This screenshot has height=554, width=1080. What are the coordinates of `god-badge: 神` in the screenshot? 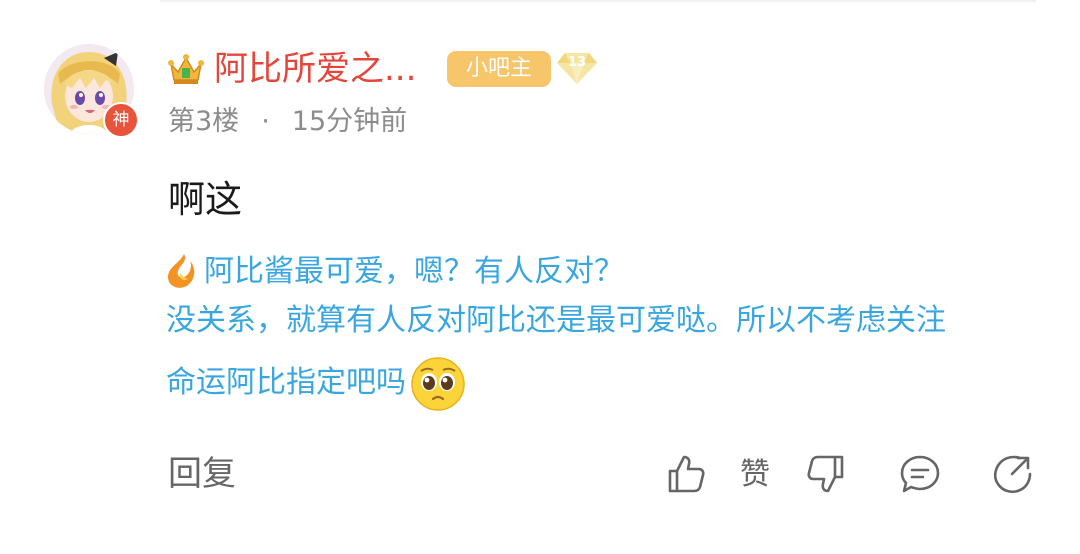 It's located at (121, 120).